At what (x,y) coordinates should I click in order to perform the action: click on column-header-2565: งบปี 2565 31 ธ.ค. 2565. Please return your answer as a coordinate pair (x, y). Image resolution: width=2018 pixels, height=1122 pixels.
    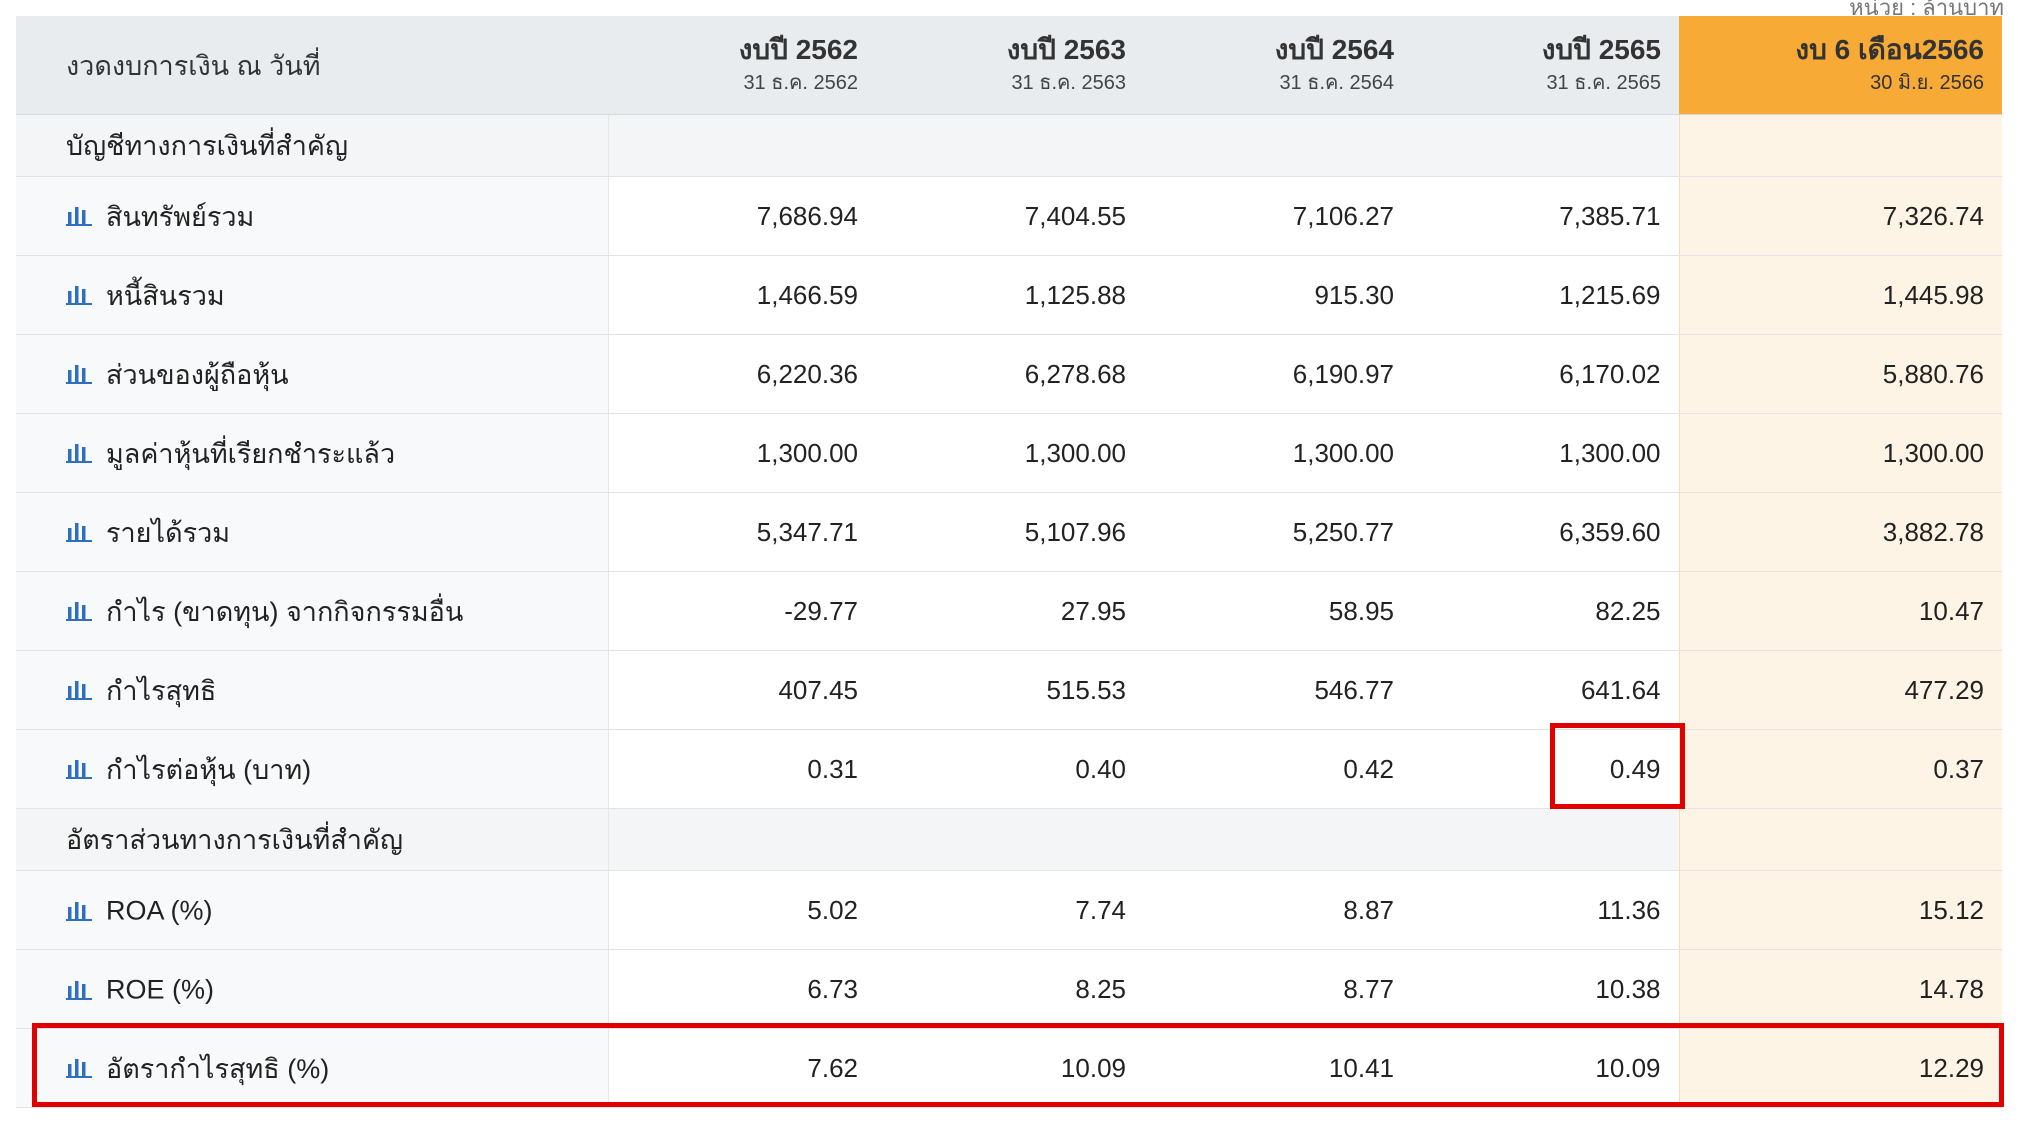
    Looking at the image, I should click on (1545, 65).